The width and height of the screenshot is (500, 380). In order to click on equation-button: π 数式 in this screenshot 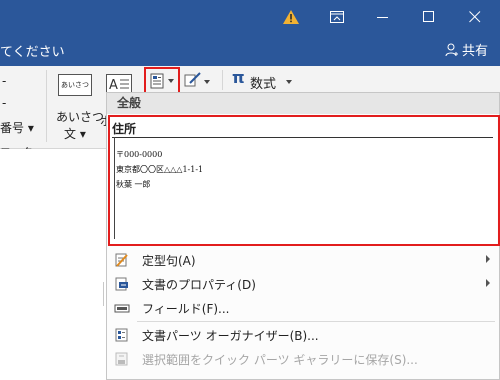, I will do `click(264, 80)`.